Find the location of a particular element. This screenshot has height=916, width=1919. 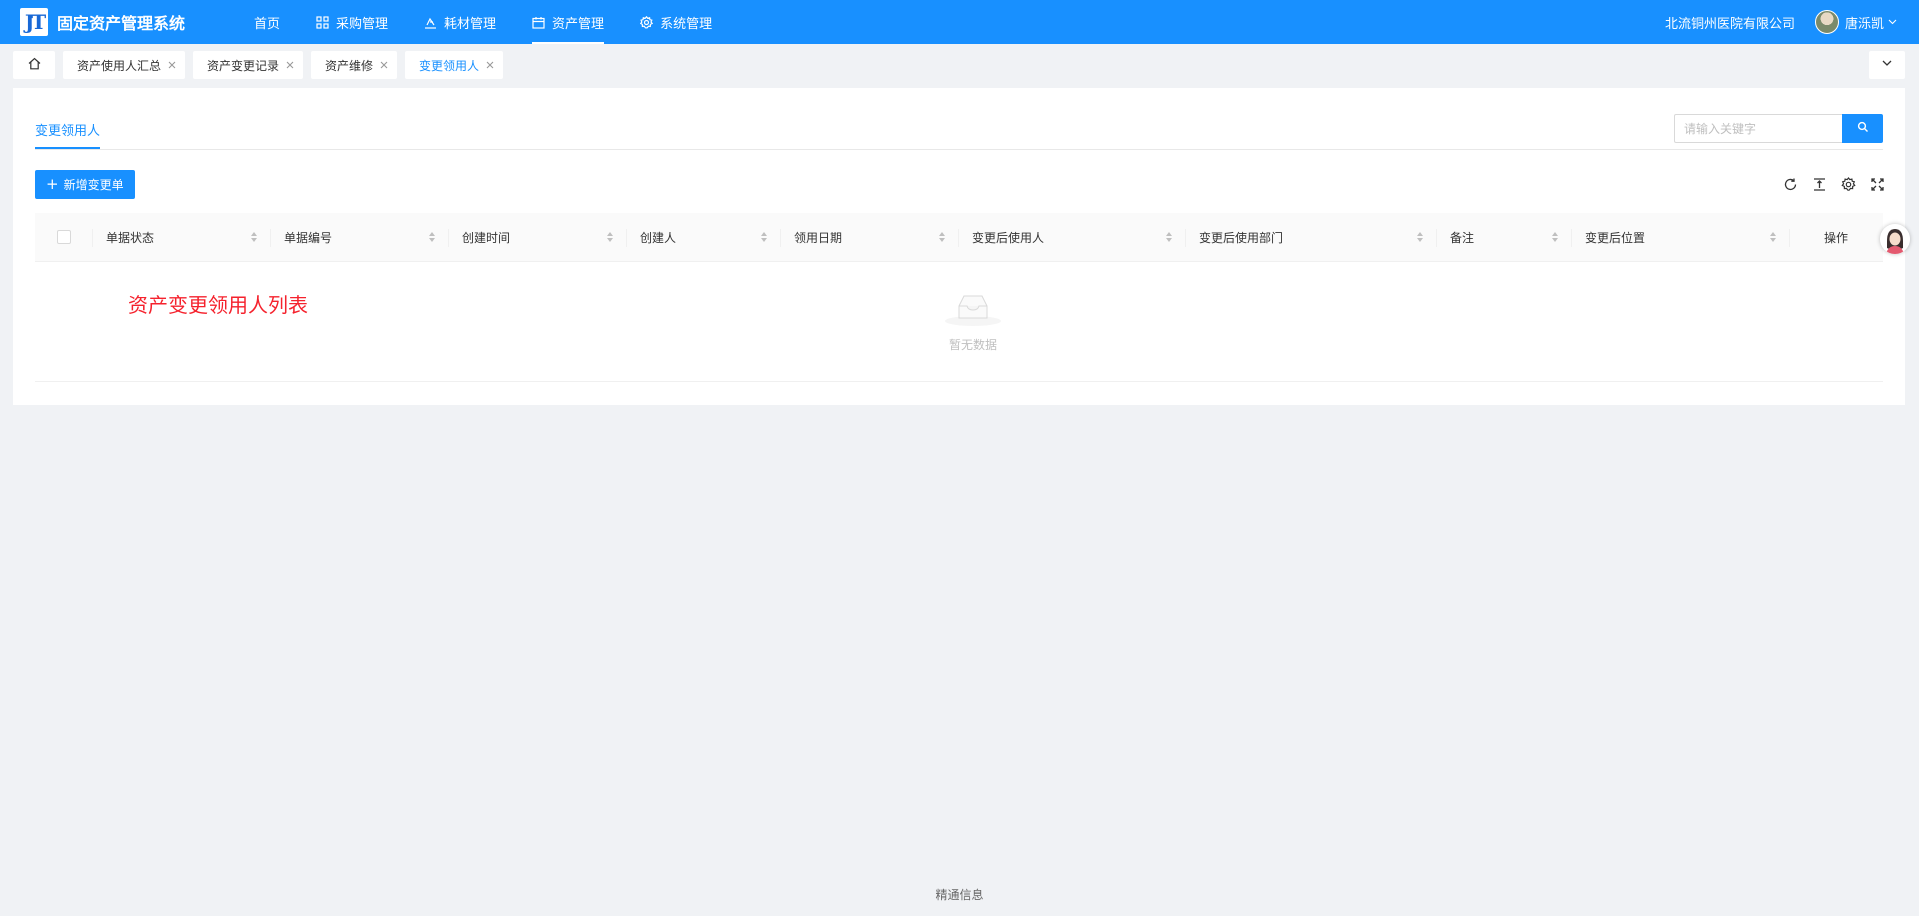

search-icon is located at coordinates (1863, 128).